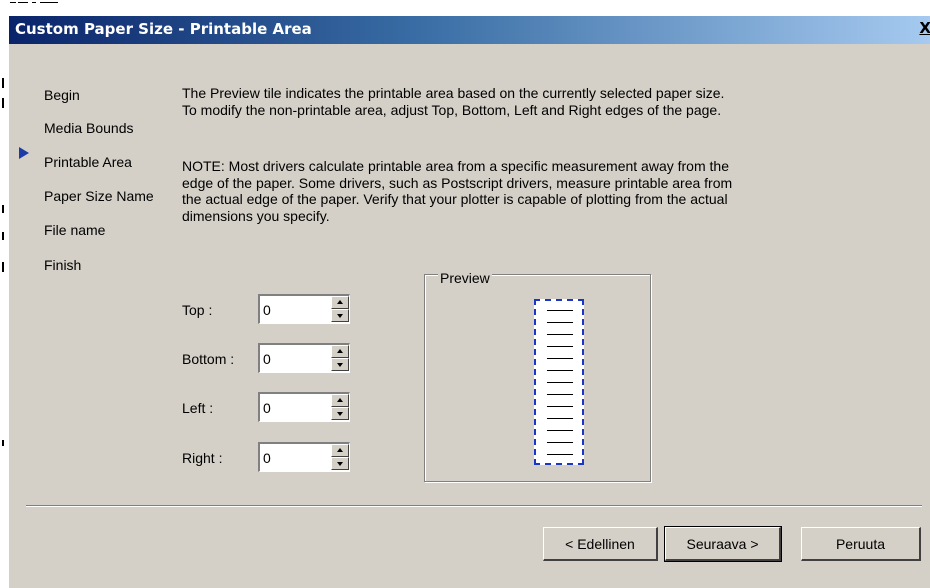 The height and width of the screenshot is (588, 930). I want to click on left-spin-down-icon, so click(340, 413).